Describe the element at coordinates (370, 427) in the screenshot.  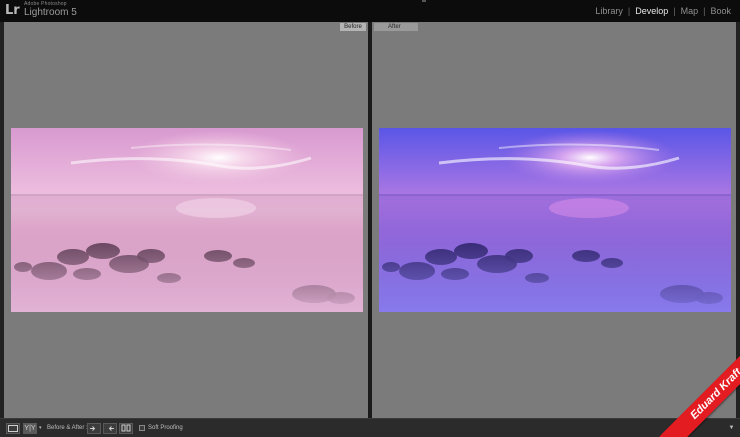
I see `bottom-toolbar: Y|Y ▾ Before & After : Soft Proofing ▼` at that location.